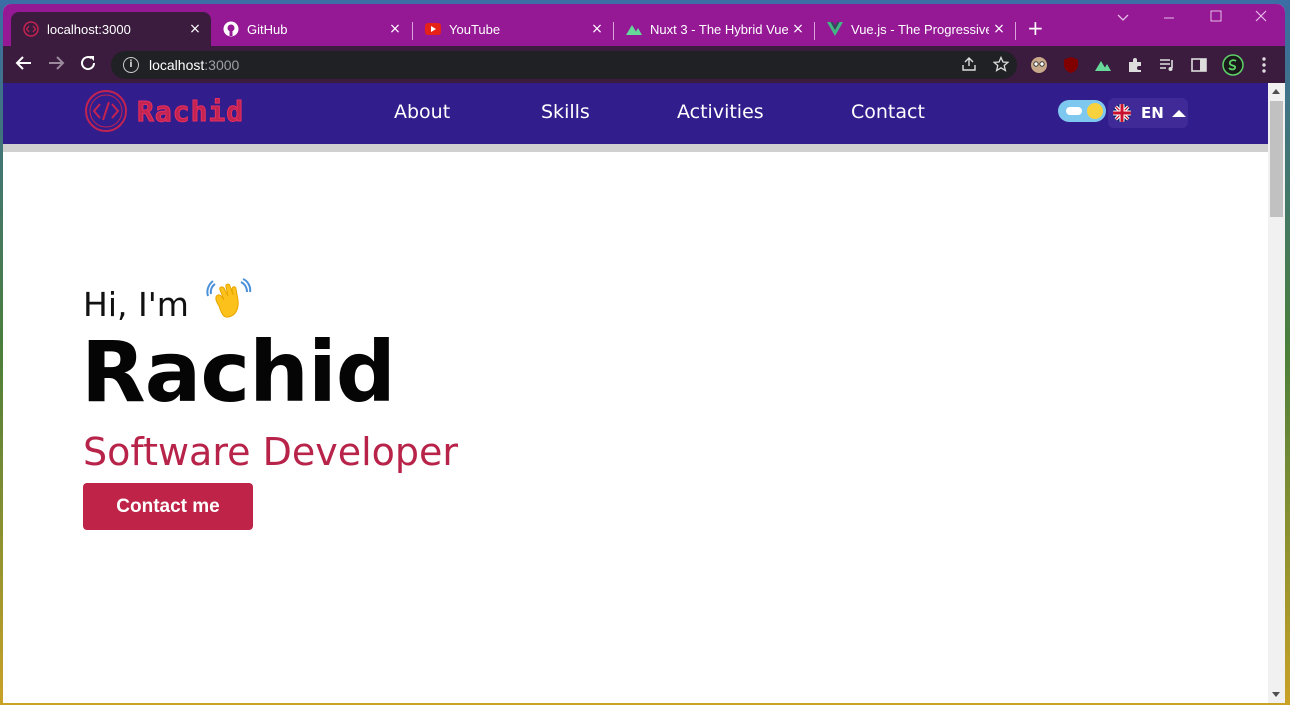 The image size is (1290, 705). I want to click on media-queue-icon, so click(1167, 65).